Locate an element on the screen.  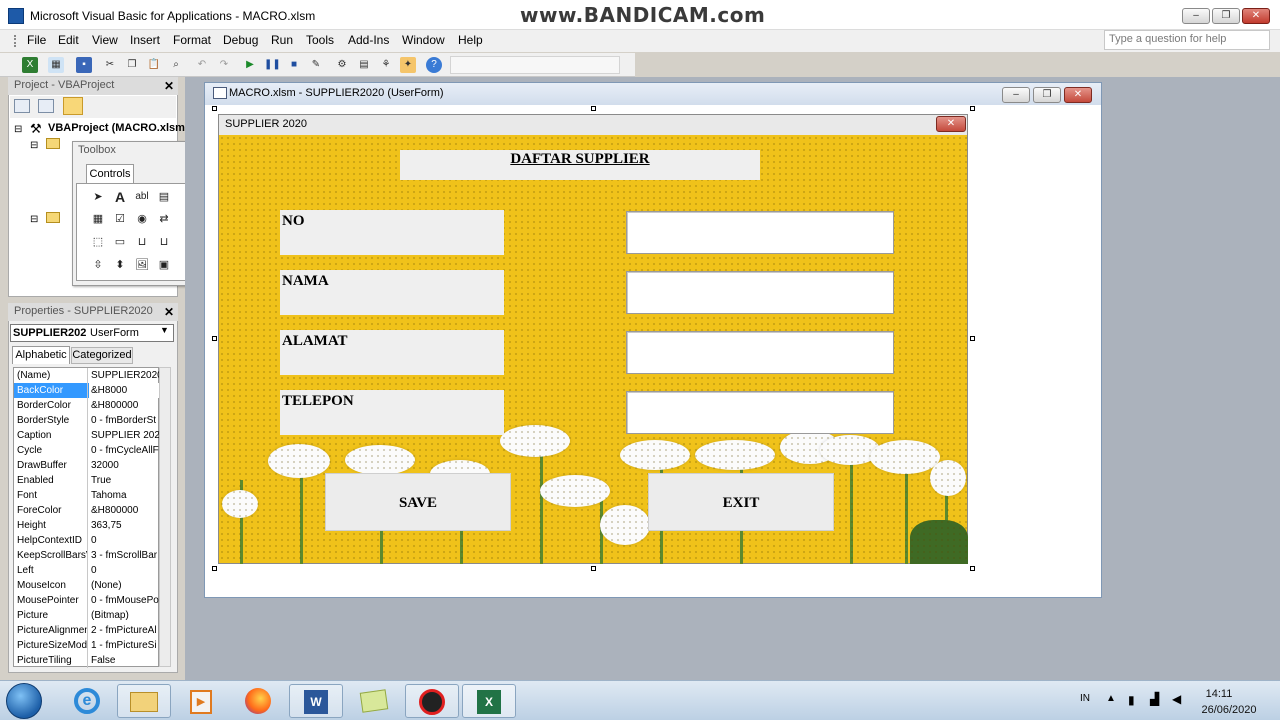
property-value: 3 - fmScrollBar is located at coordinates (124, 555).